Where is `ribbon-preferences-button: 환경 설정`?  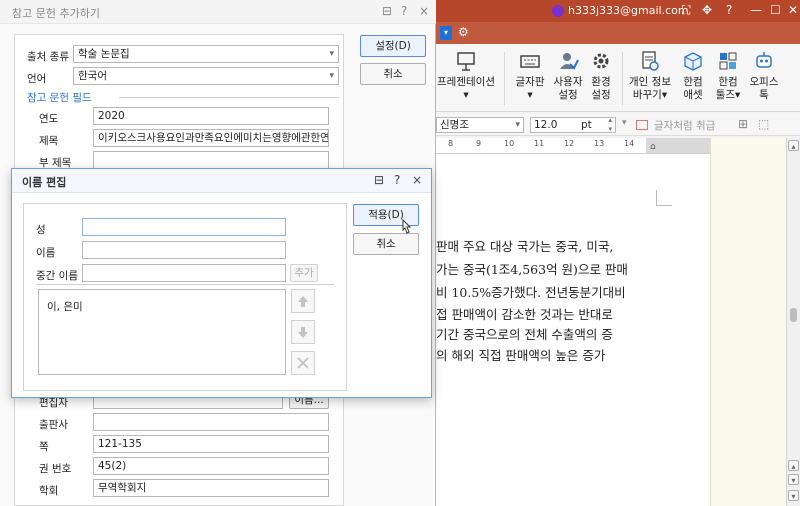 ribbon-preferences-button: 환경 설정 is located at coordinates (601, 76).